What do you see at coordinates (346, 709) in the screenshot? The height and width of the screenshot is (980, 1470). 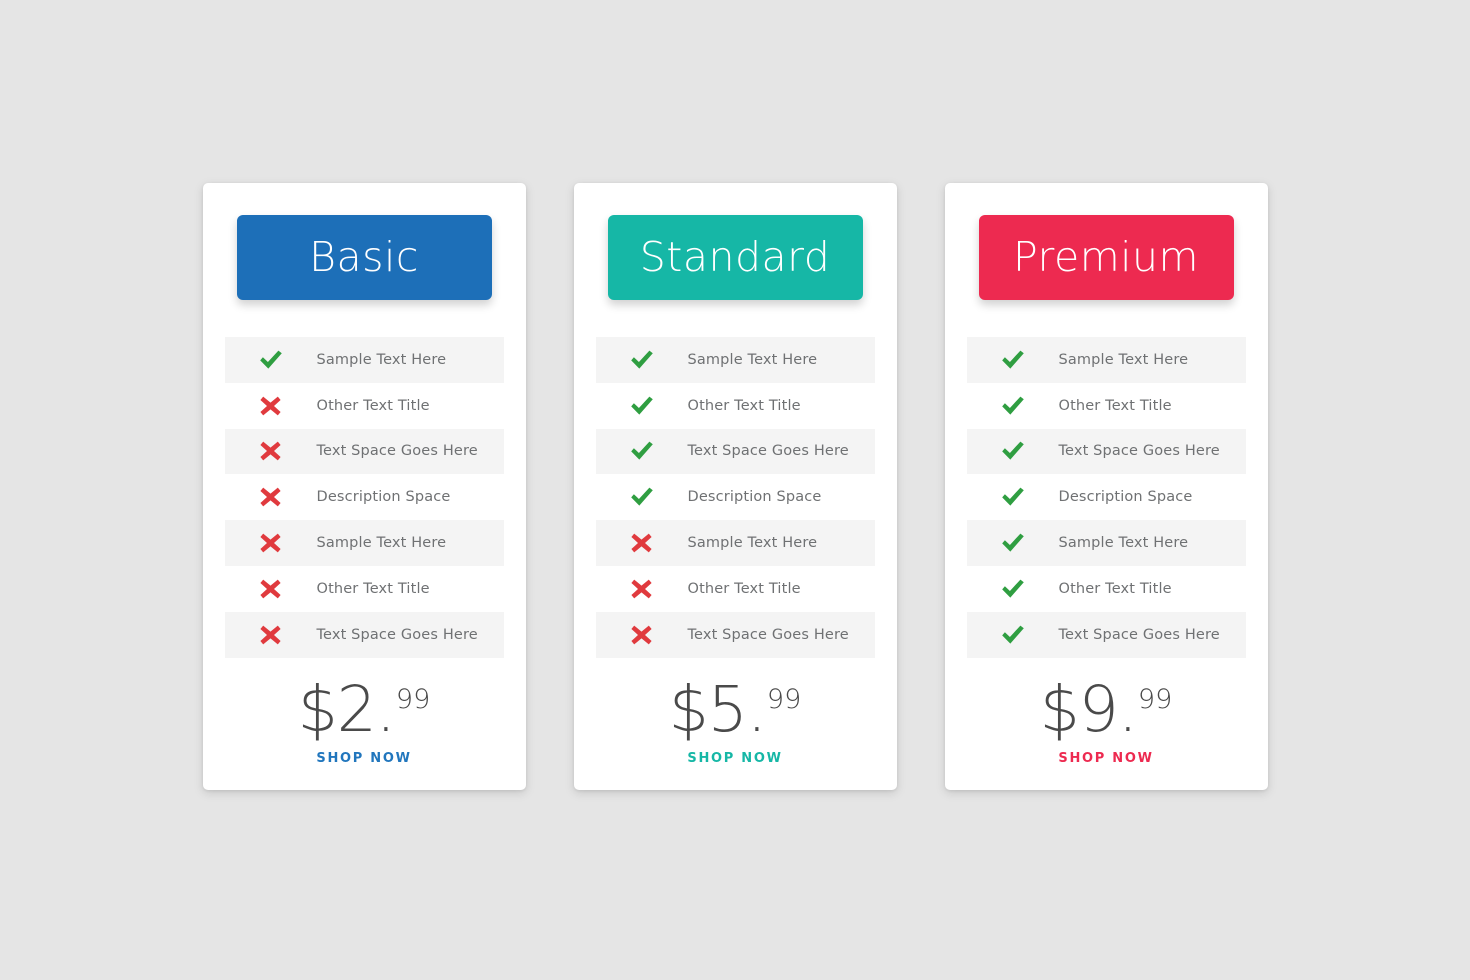 I see `price-amount: $2.` at bounding box center [346, 709].